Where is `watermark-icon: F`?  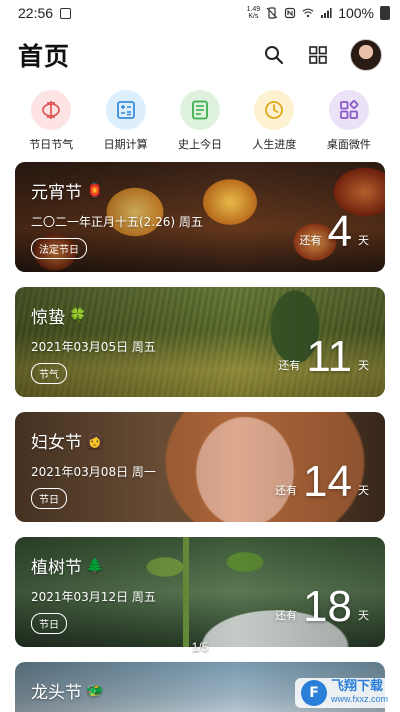 watermark-icon: F is located at coordinates (313, 693).